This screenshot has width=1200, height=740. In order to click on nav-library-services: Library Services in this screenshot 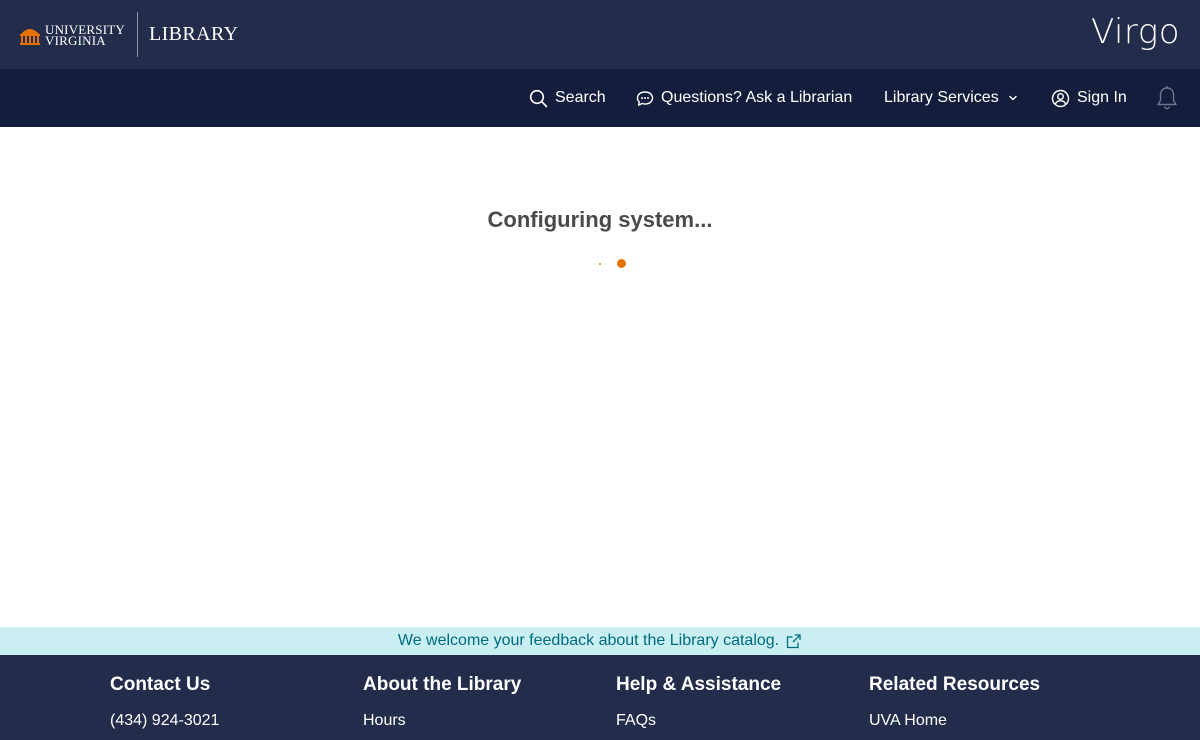, I will do `click(951, 98)`.